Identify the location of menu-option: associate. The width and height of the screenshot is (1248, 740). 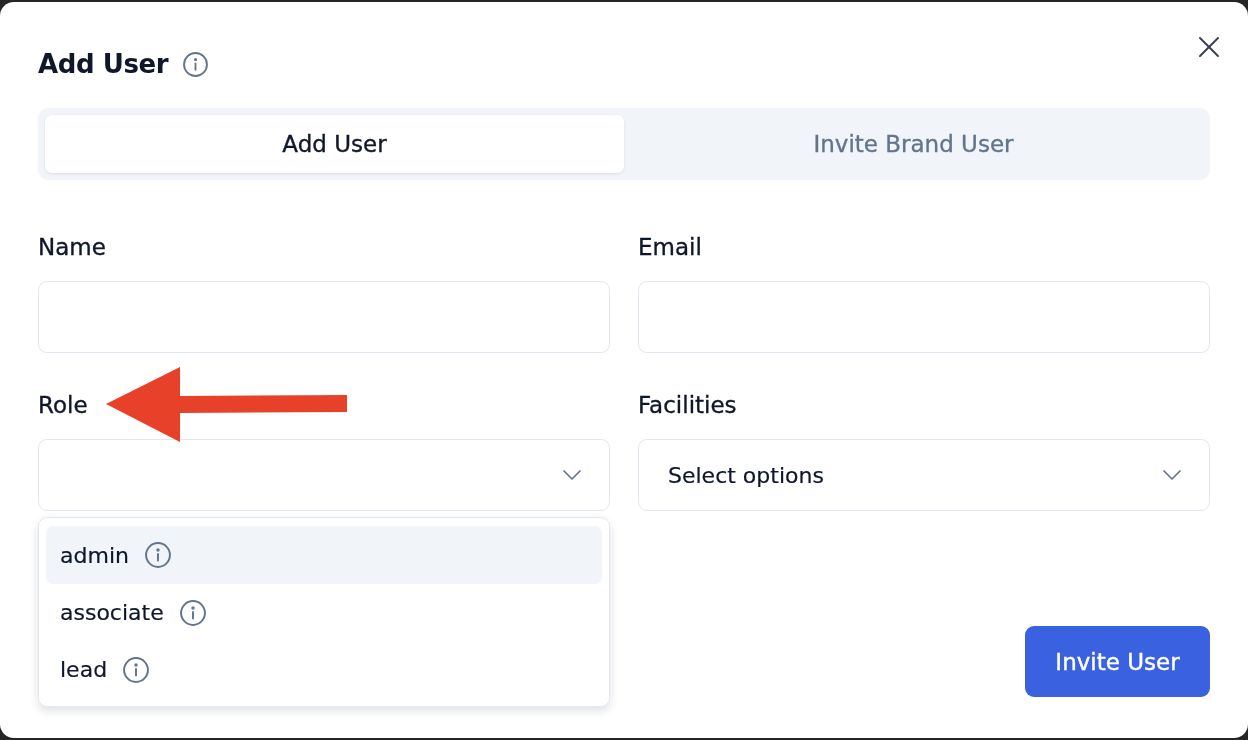
(324, 612).